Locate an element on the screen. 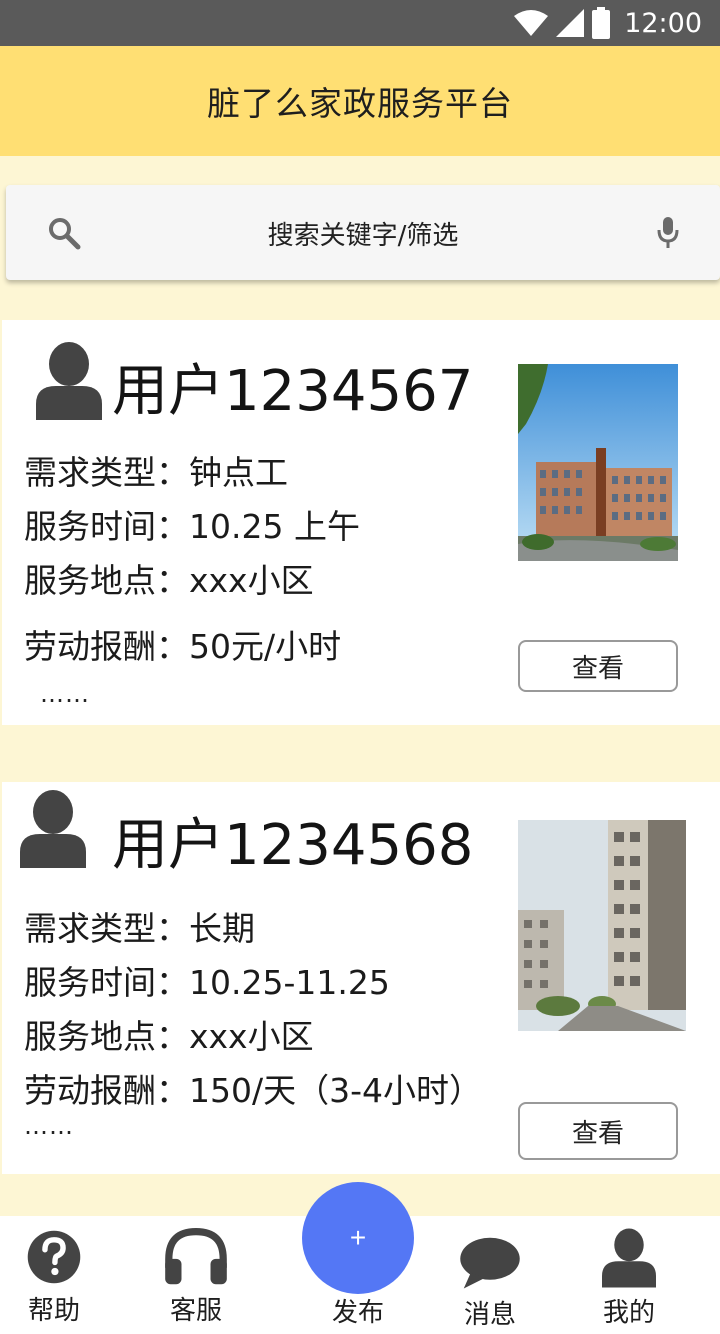 This screenshot has width=720, height=1334. help-icon is located at coordinates (54, 1257).